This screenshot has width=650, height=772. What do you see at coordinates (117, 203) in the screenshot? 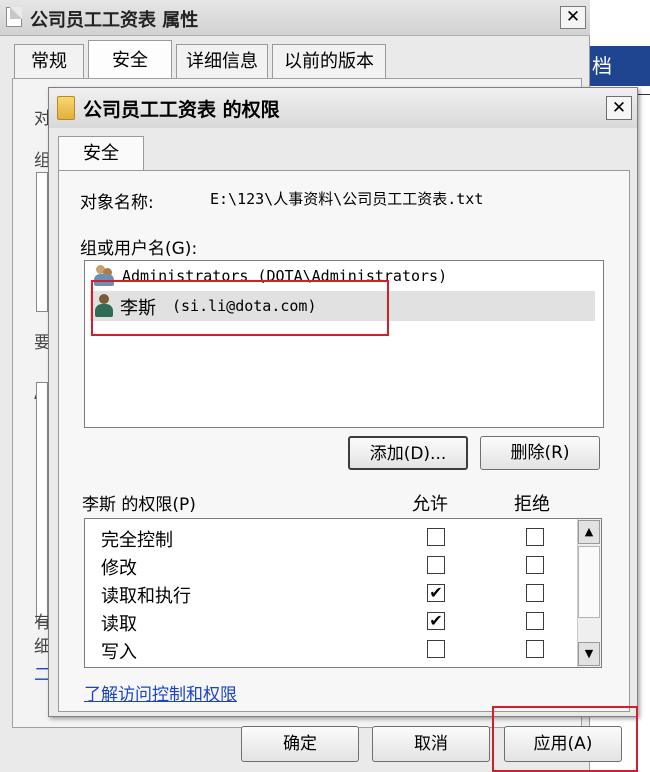
I see `object-name-label: 对象名称:` at bounding box center [117, 203].